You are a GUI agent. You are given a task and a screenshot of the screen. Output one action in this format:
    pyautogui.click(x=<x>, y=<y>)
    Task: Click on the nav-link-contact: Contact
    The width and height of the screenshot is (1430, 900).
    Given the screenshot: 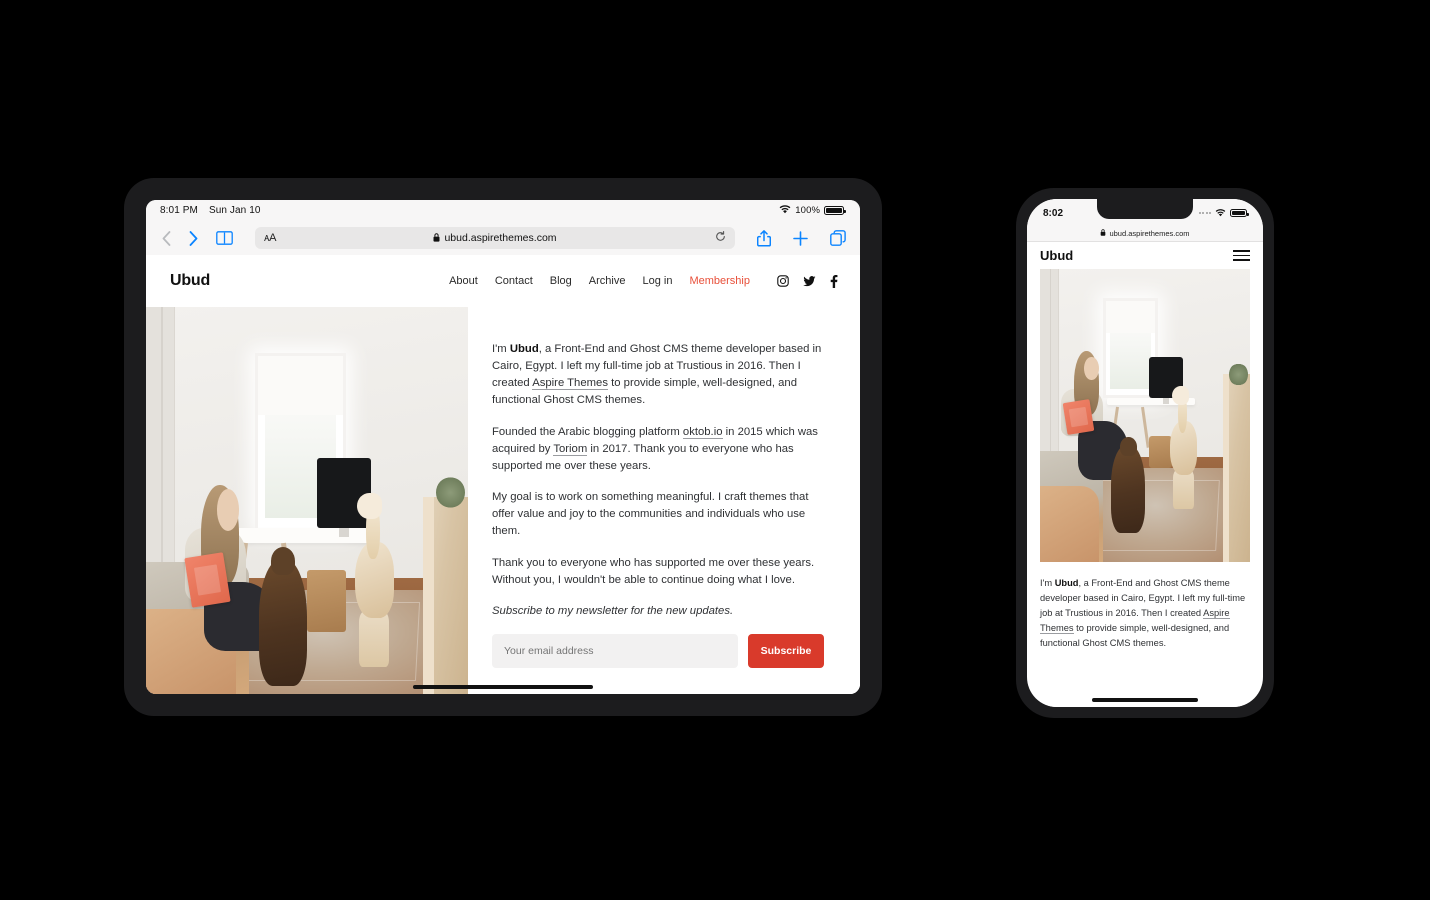 What is the action you would take?
    pyautogui.click(x=514, y=281)
    